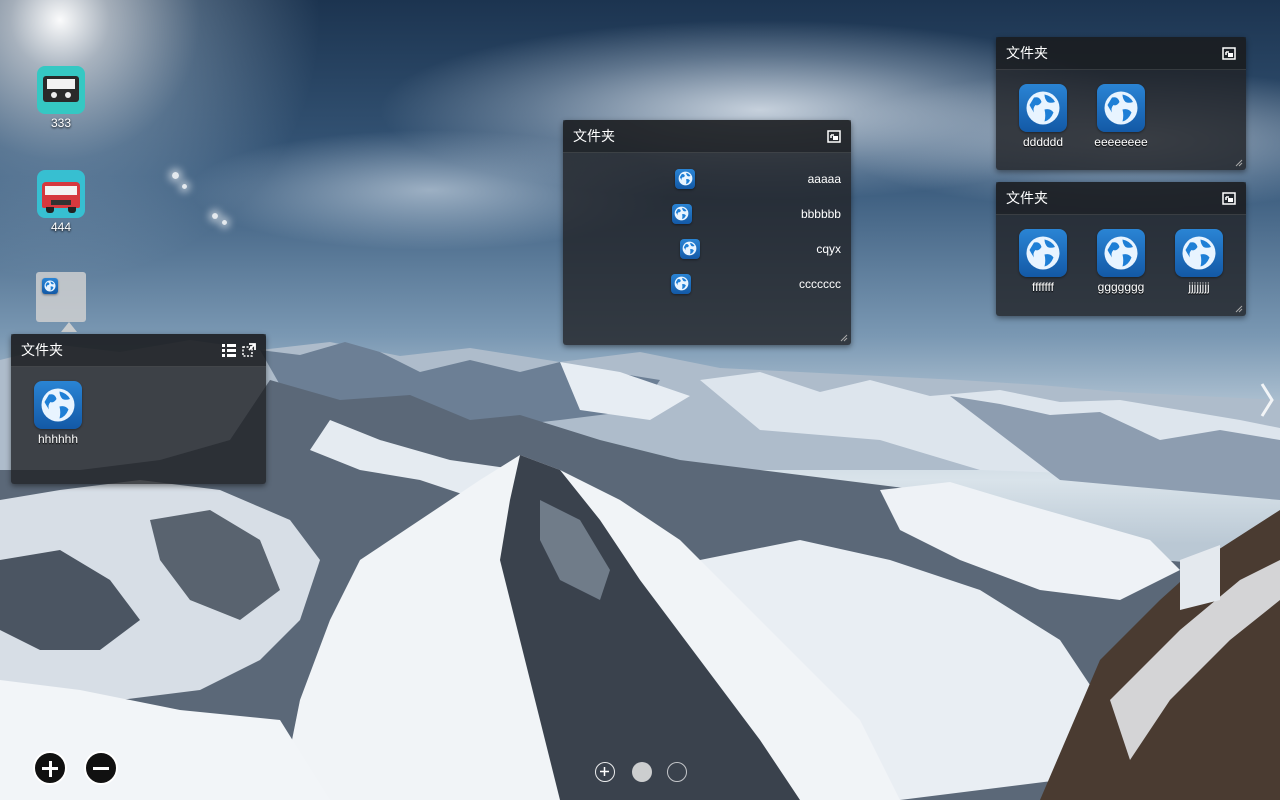  I want to click on app-fffffff: fffffff, so click(1043, 261).